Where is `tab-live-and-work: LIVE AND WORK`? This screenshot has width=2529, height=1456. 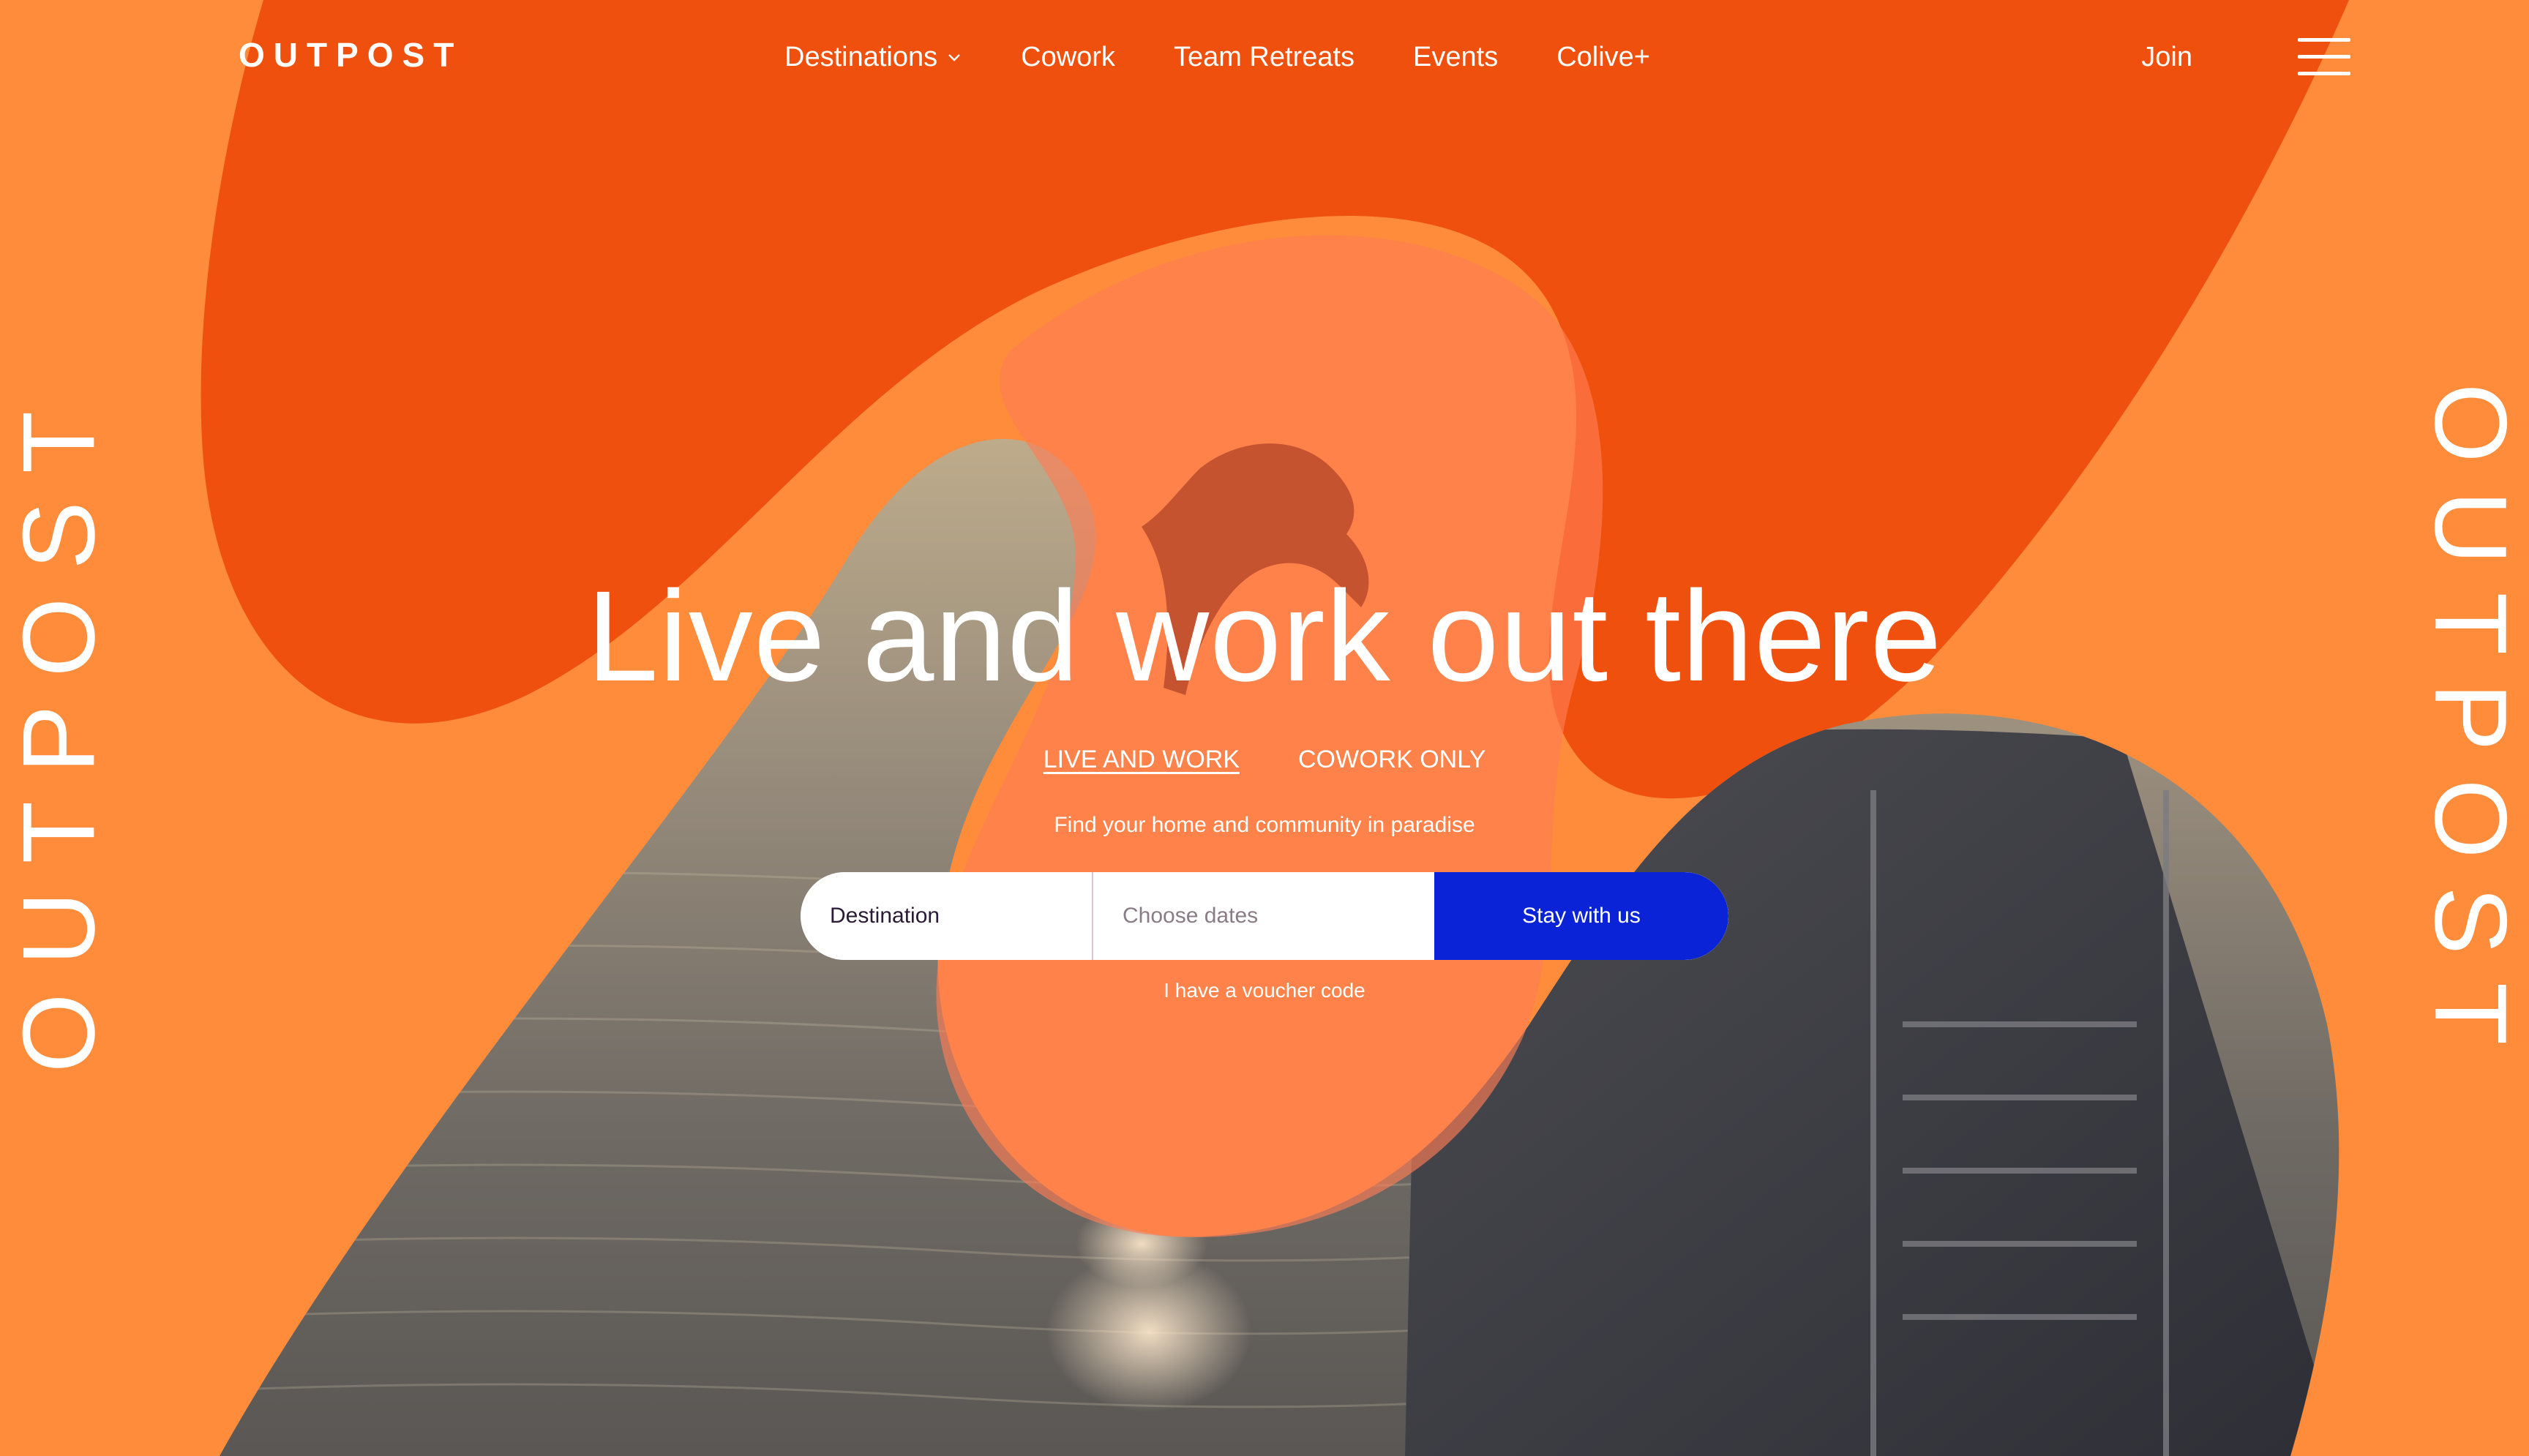
tab-live-and-work: LIVE AND WORK is located at coordinates (1142, 759).